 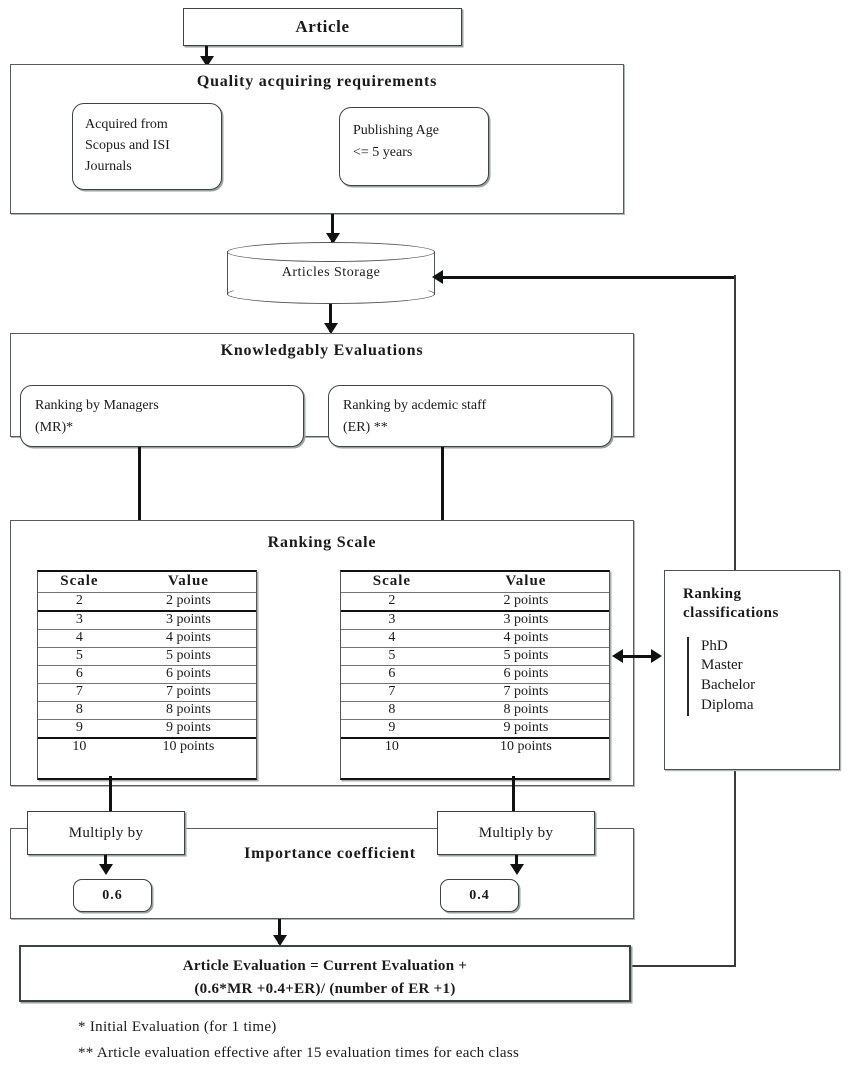 What do you see at coordinates (162, 416) in the screenshot?
I see `card-ranking-by-managers: Ranking by Managers (MR)*` at bounding box center [162, 416].